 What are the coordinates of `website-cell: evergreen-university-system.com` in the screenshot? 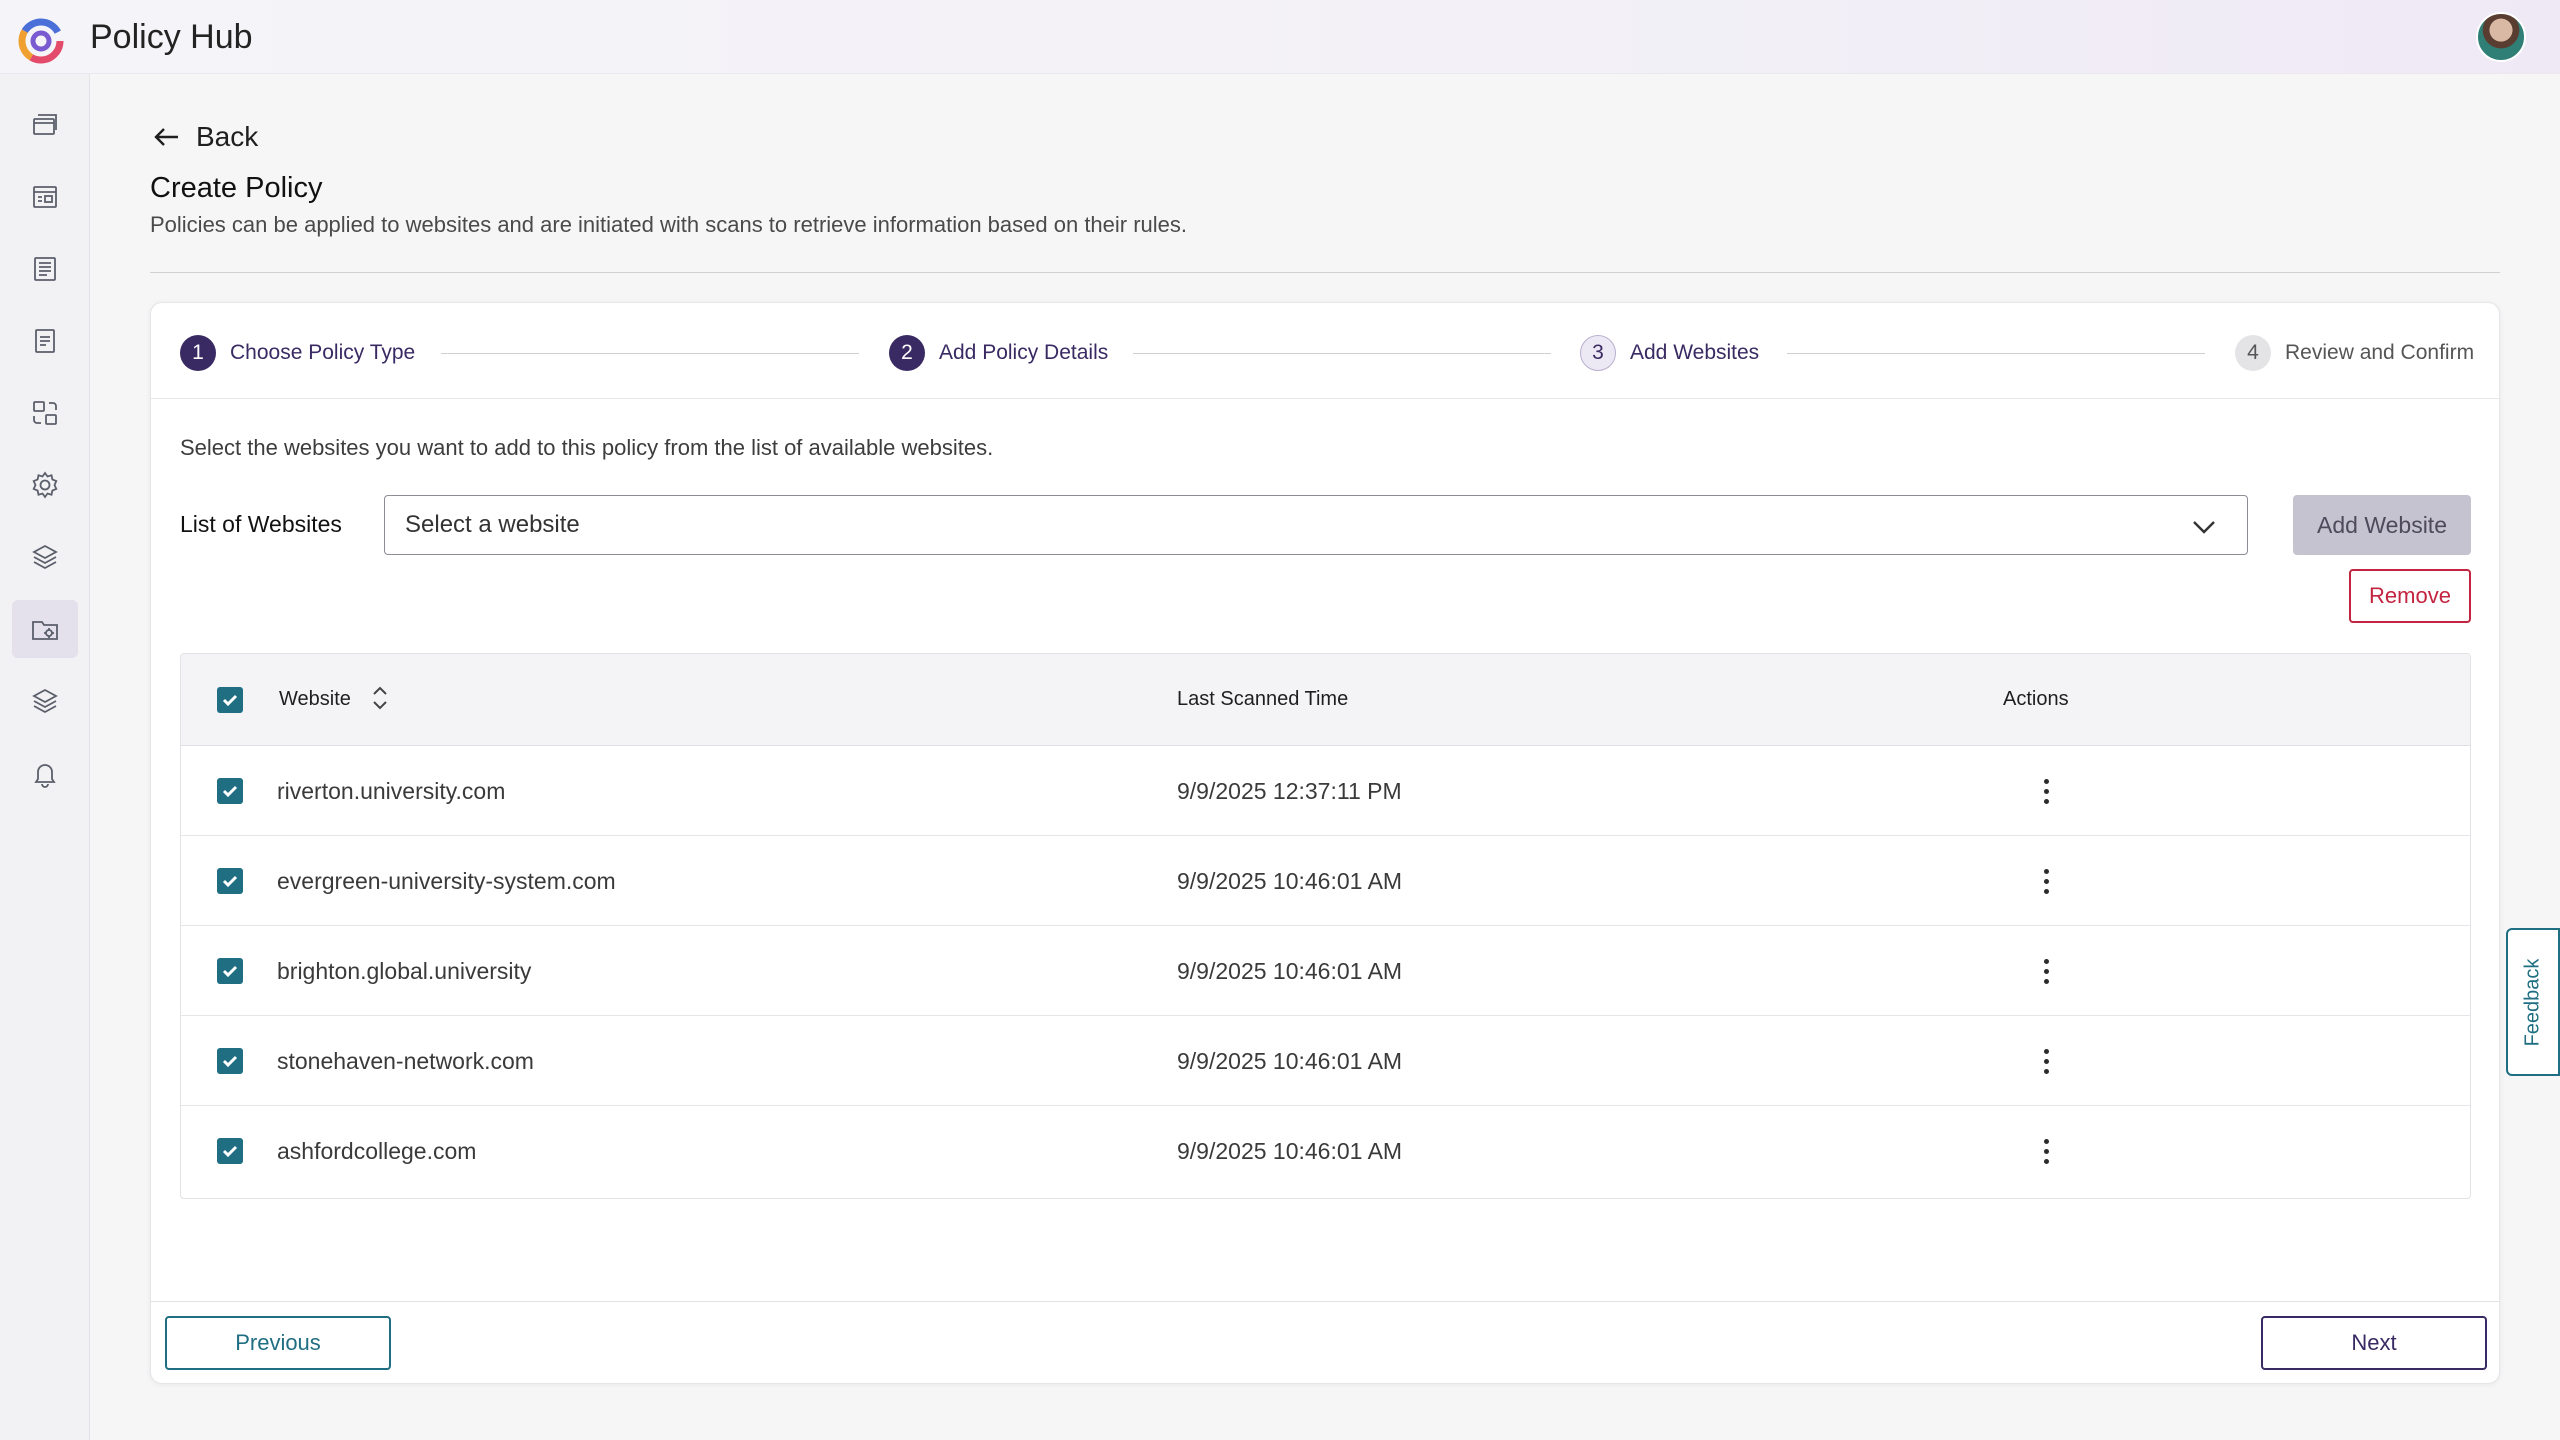 It's located at (446, 881).